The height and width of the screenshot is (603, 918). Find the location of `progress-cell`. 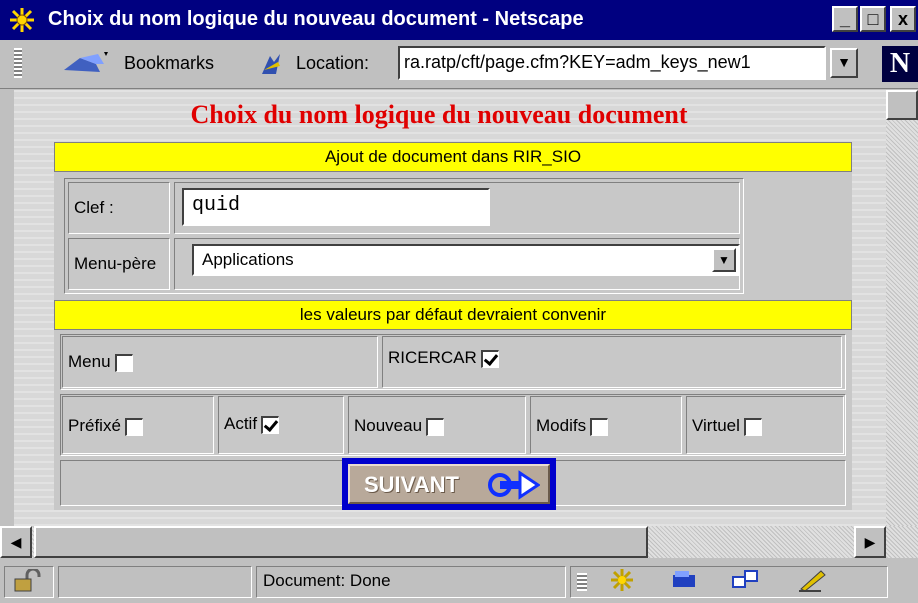

progress-cell is located at coordinates (155, 582).